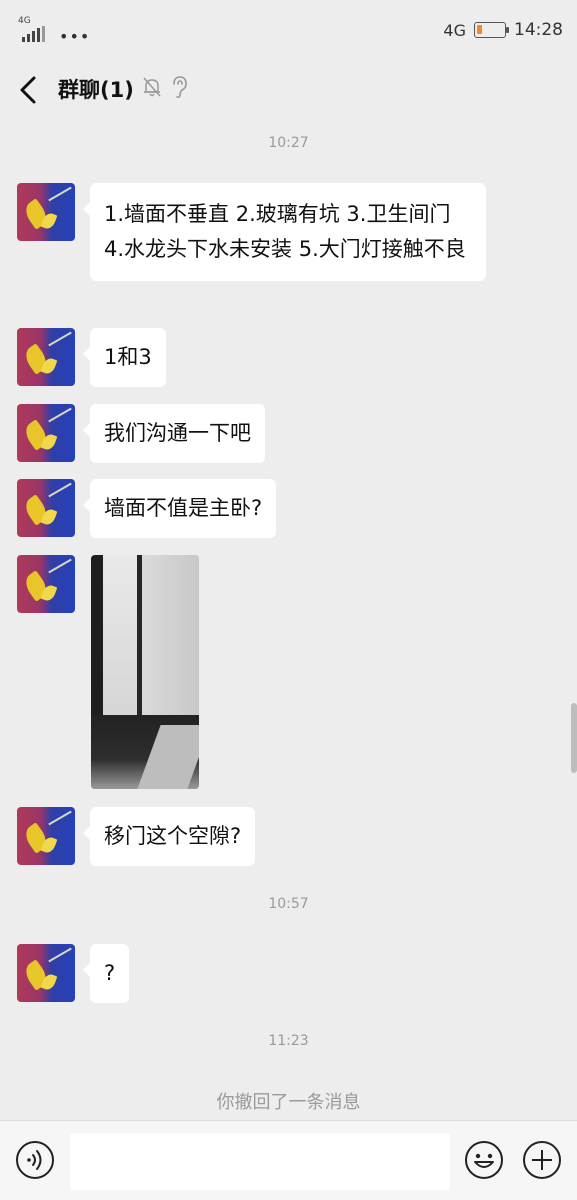 The width and height of the screenshot is (577, 1200). Describe the element at coordinates (574, 738) in the screenshot. I see `scrollbar-thumb` at that location.